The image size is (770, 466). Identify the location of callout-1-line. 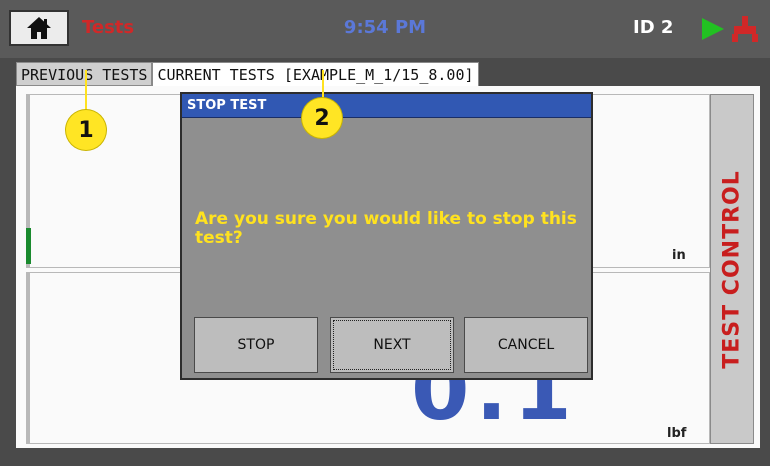
(86, 91).